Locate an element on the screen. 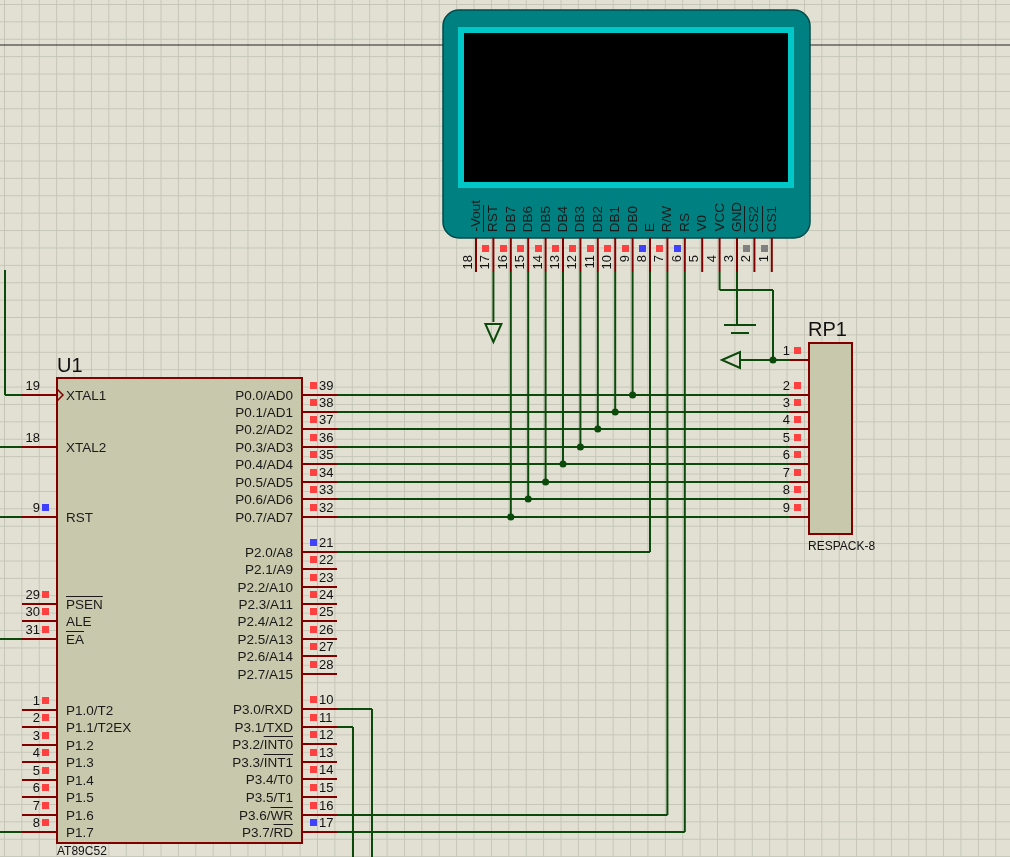  pin-number: 17 is located at coordinates (485, 262).